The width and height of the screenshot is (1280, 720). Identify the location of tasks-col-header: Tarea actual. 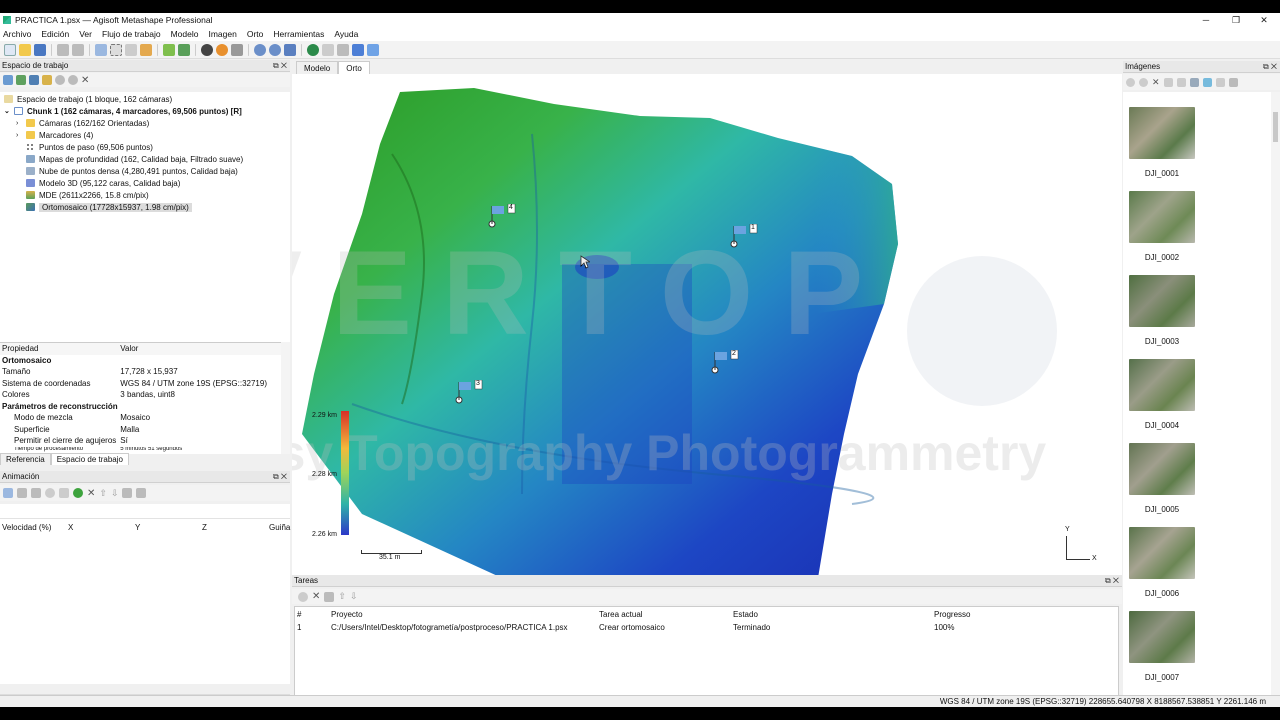
(666, 614).